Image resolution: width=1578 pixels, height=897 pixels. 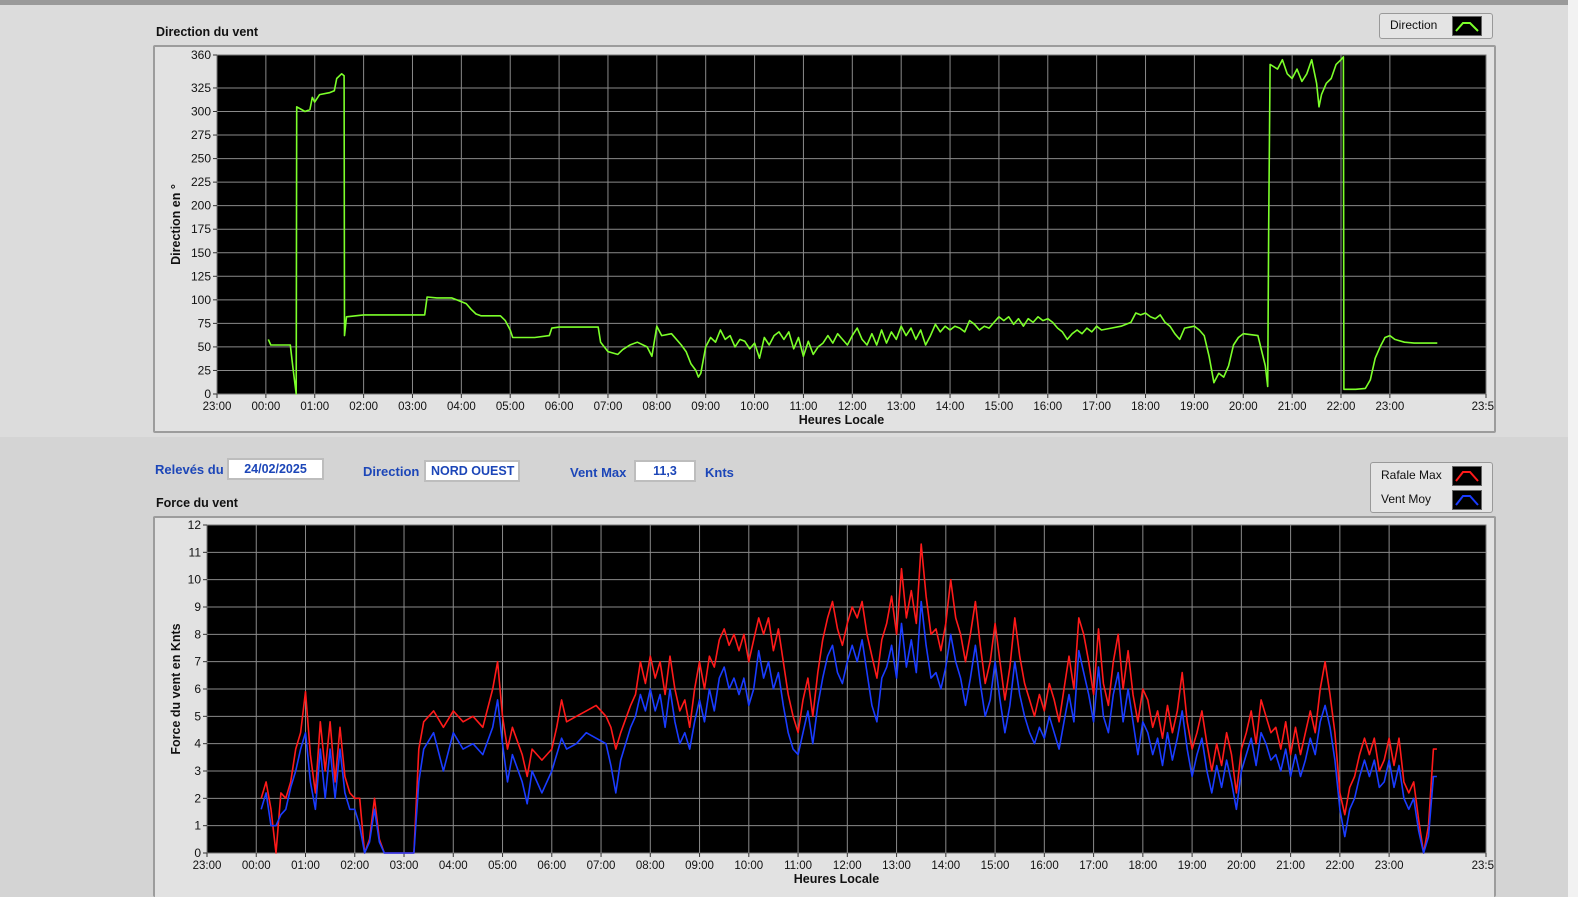 I want to click on y-tick-label: 3, so click(x=197, y=771).